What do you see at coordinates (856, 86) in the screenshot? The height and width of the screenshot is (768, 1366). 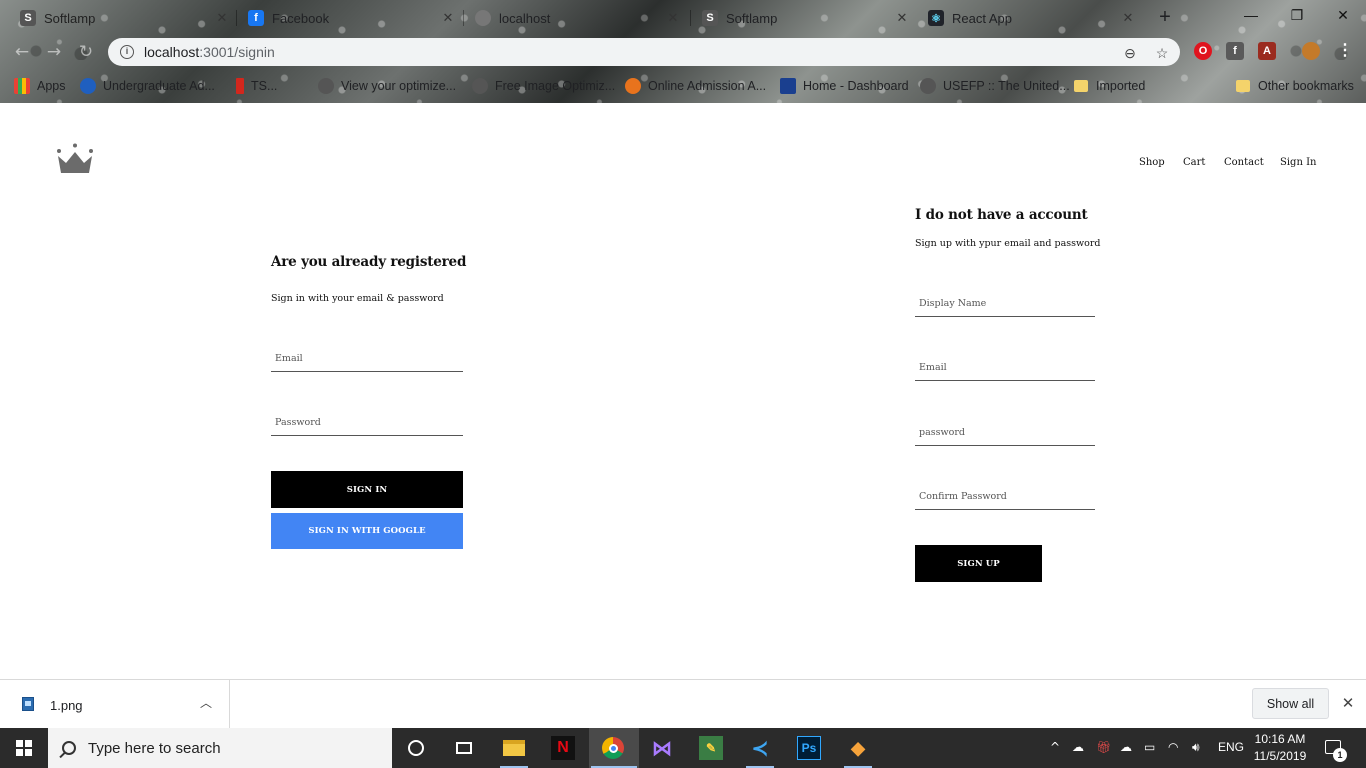 I see `bookmark-label: Home - Dashboard` at bounding box center [856, 86].